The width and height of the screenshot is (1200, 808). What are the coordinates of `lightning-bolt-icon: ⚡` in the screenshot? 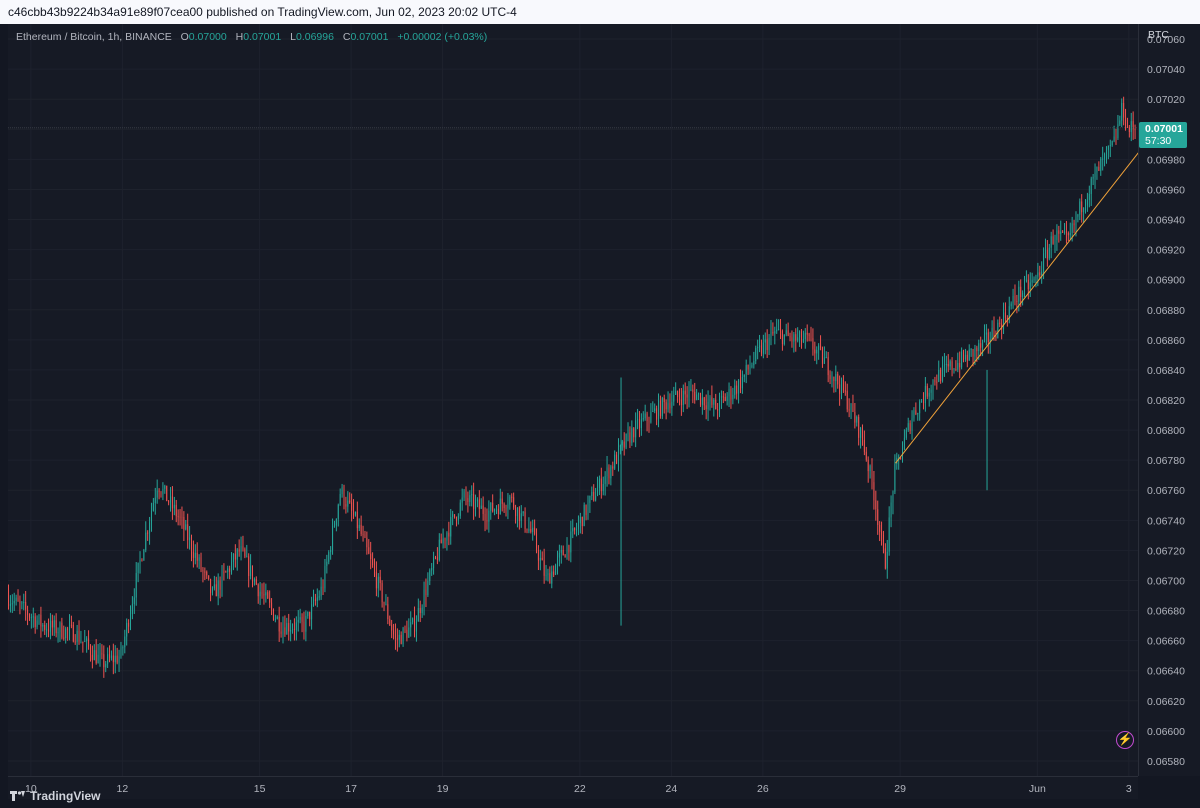 It's located at (1125, 740).